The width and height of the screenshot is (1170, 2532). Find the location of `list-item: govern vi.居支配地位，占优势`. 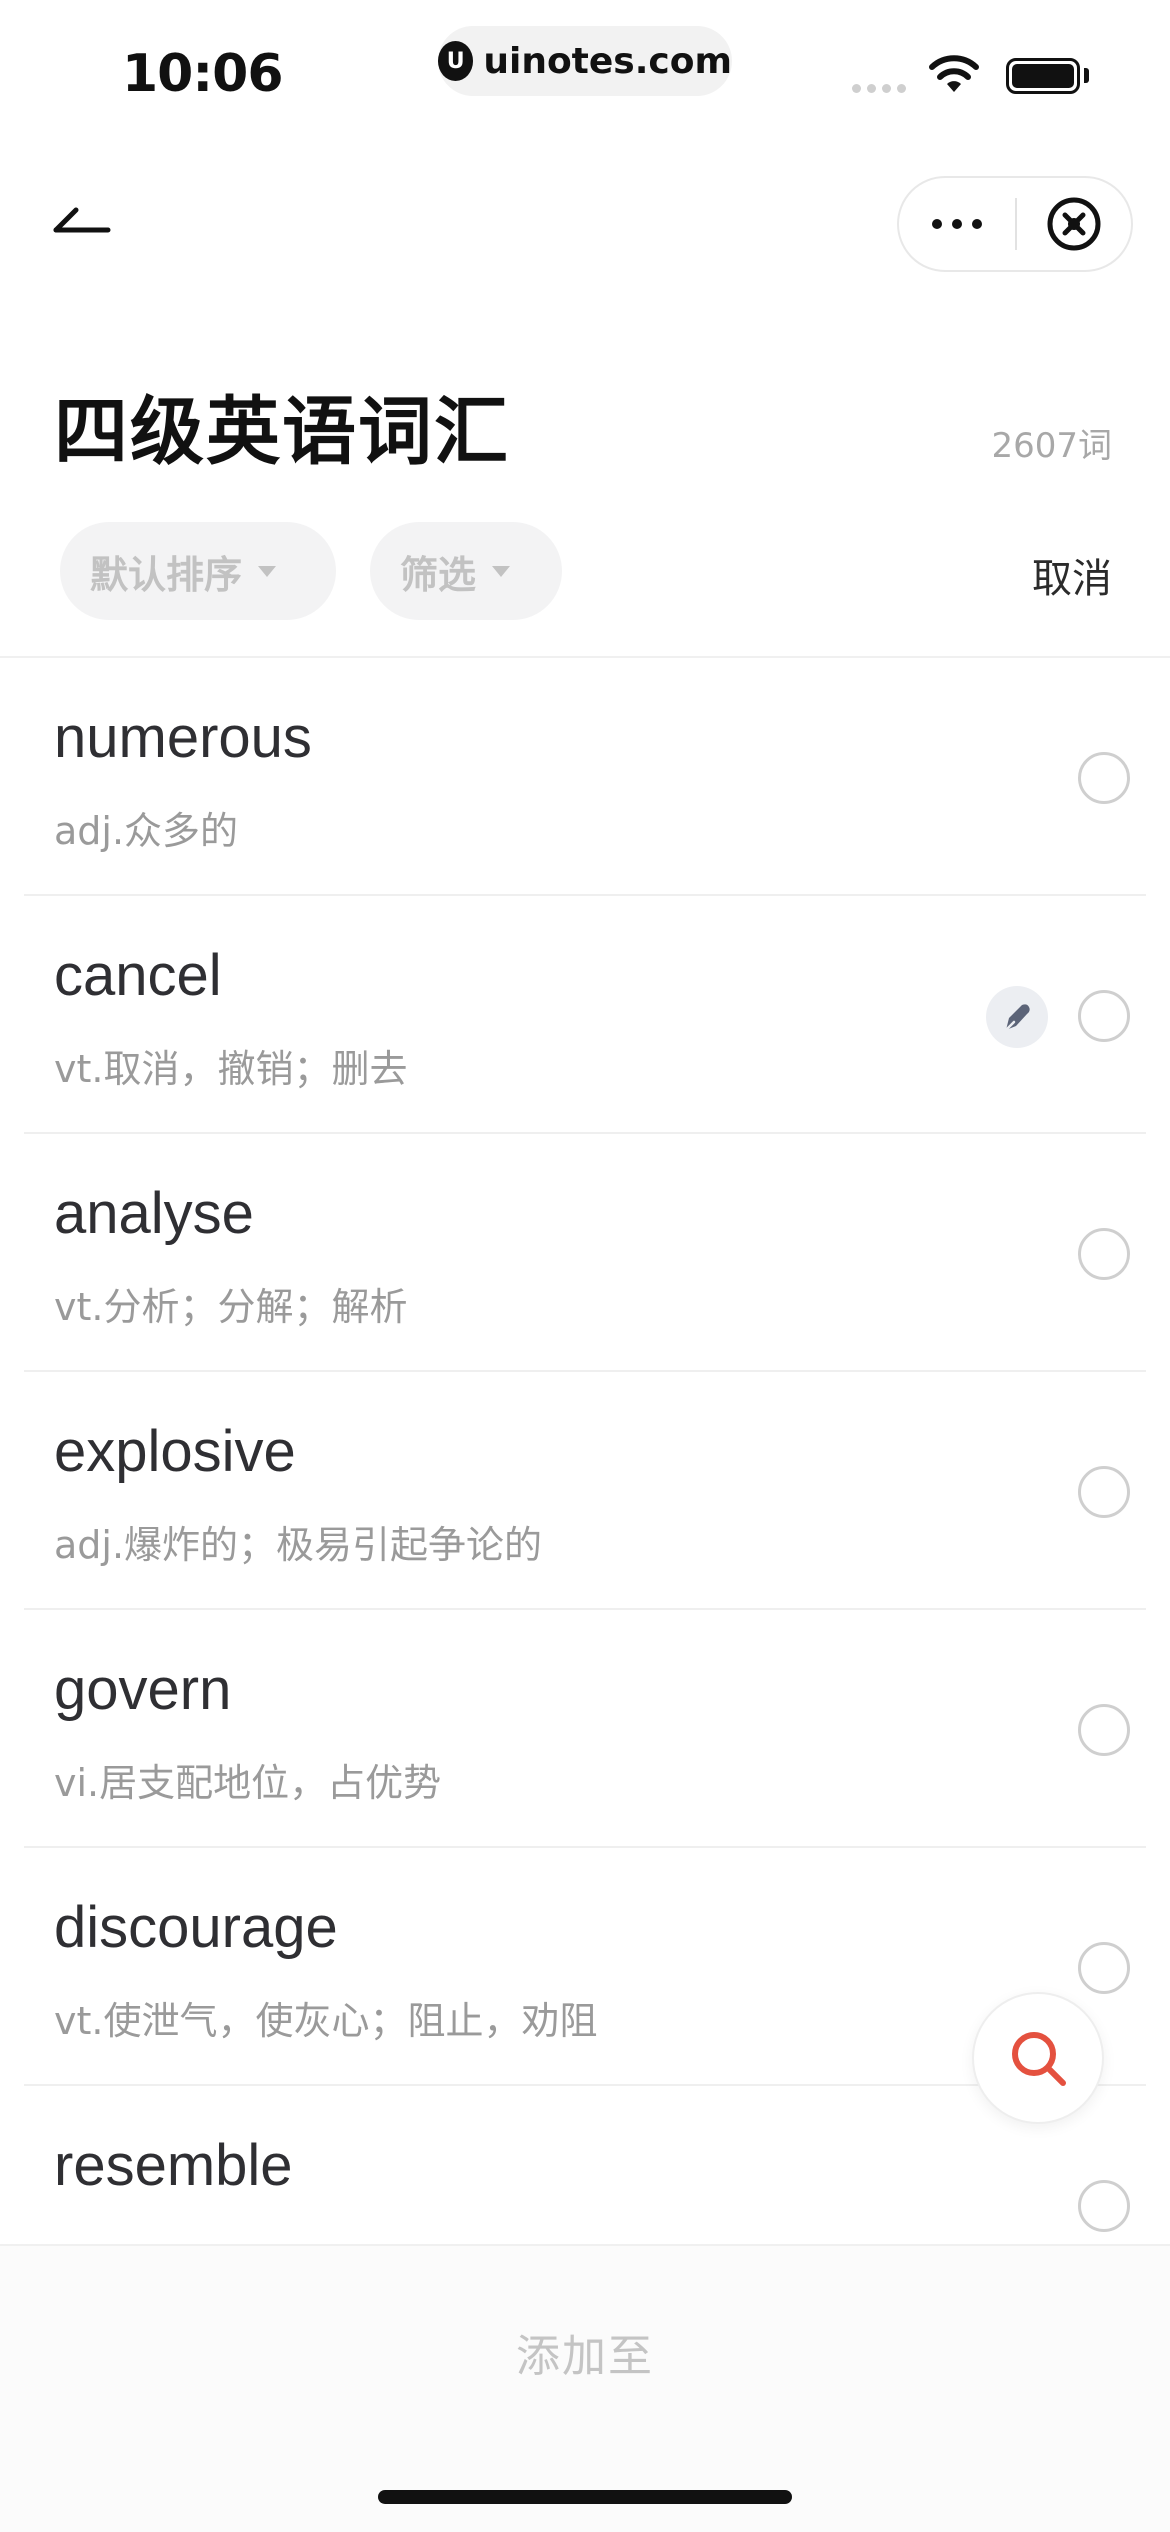

list-item: govern vi.居支配地位，占优势 is located at coordinates (585, 1729).